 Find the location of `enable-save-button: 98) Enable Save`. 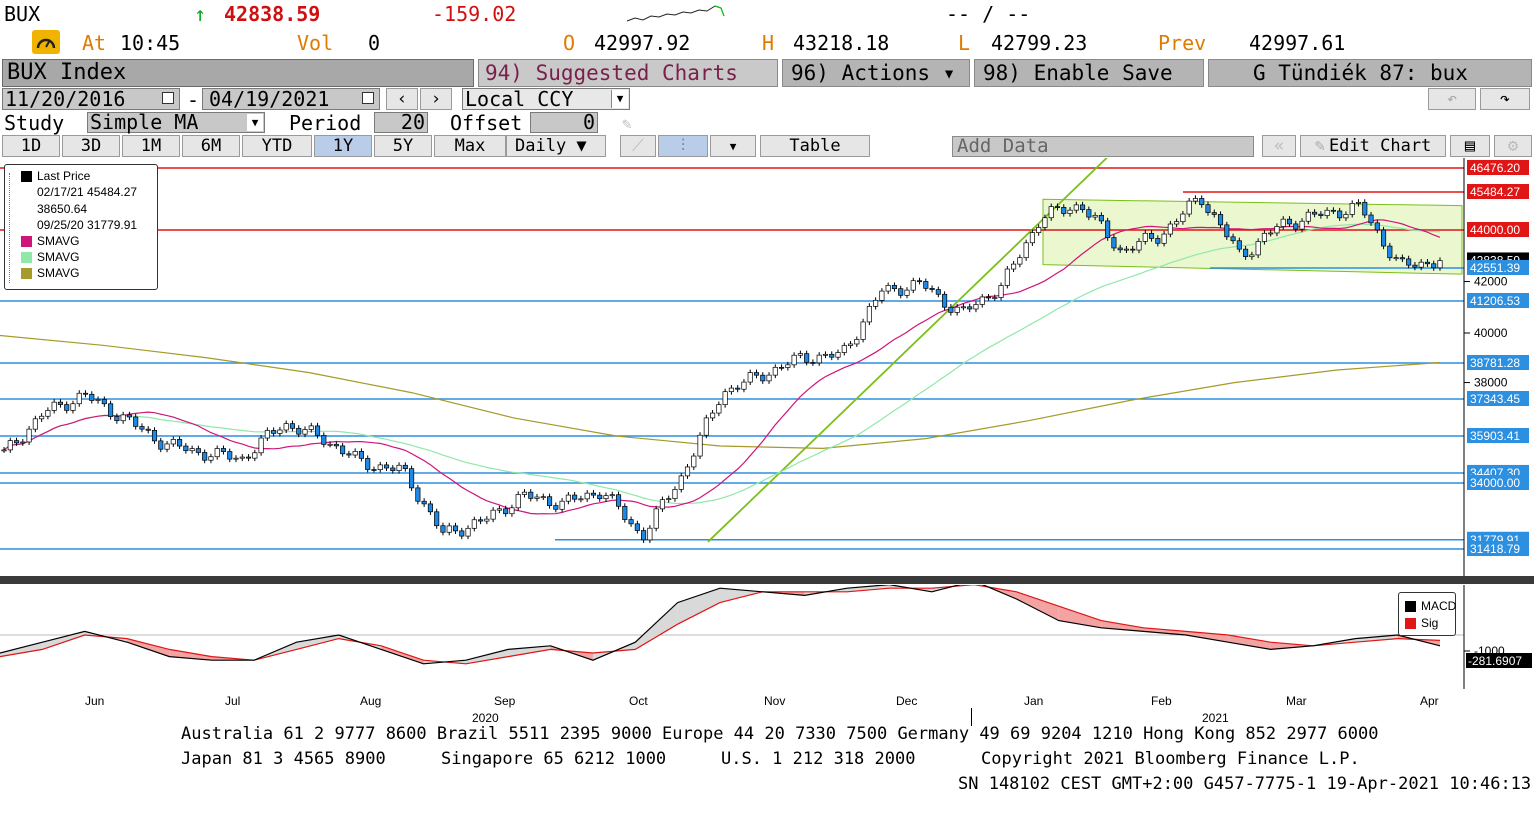

enable-save-button: 98) Enable Save is located at coordinates (1089, 73).